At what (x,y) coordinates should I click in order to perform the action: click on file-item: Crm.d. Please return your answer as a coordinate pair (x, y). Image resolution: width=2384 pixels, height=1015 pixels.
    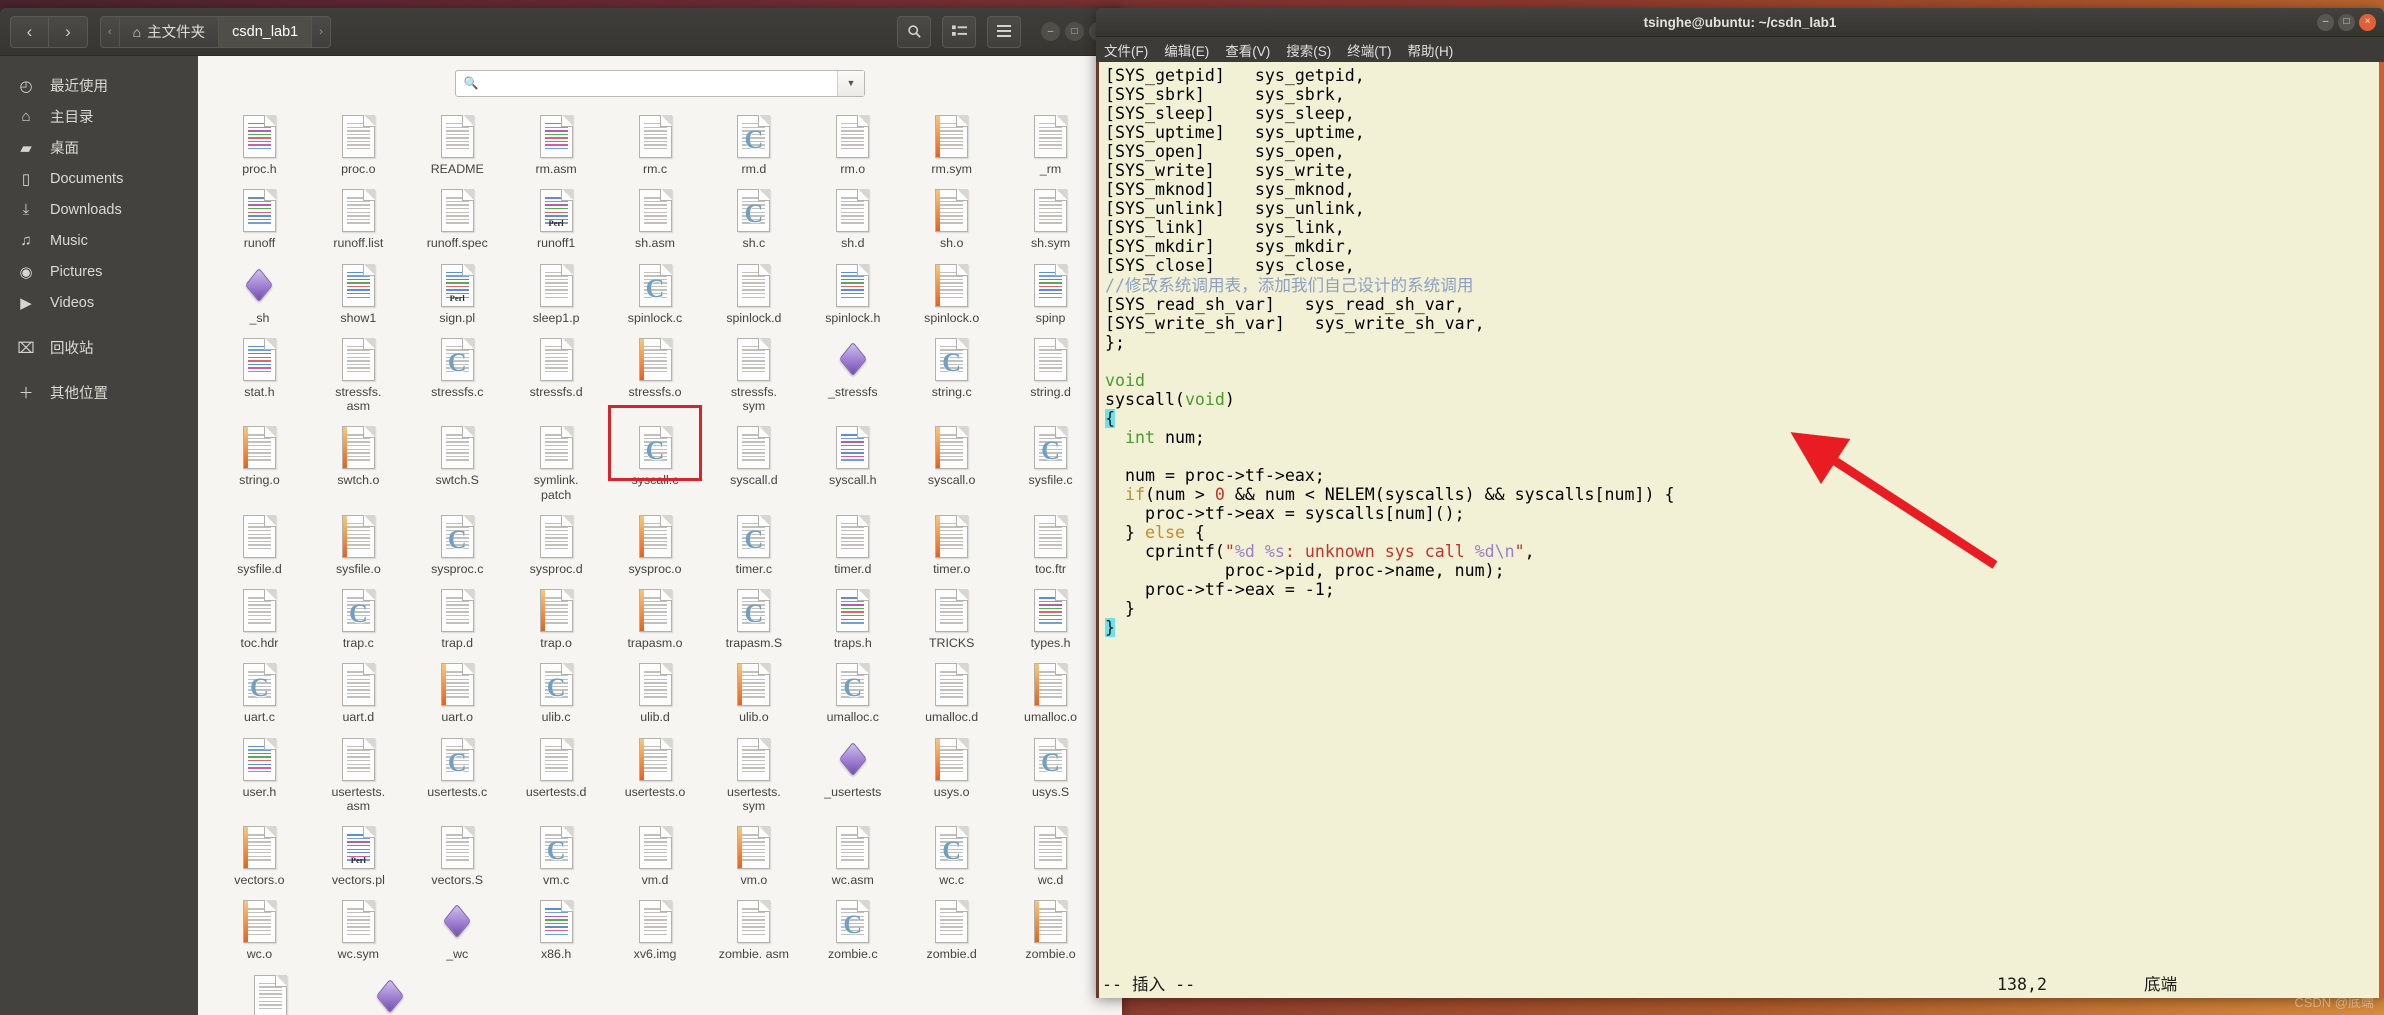
    Looking at the image, I should click on (753, 139).